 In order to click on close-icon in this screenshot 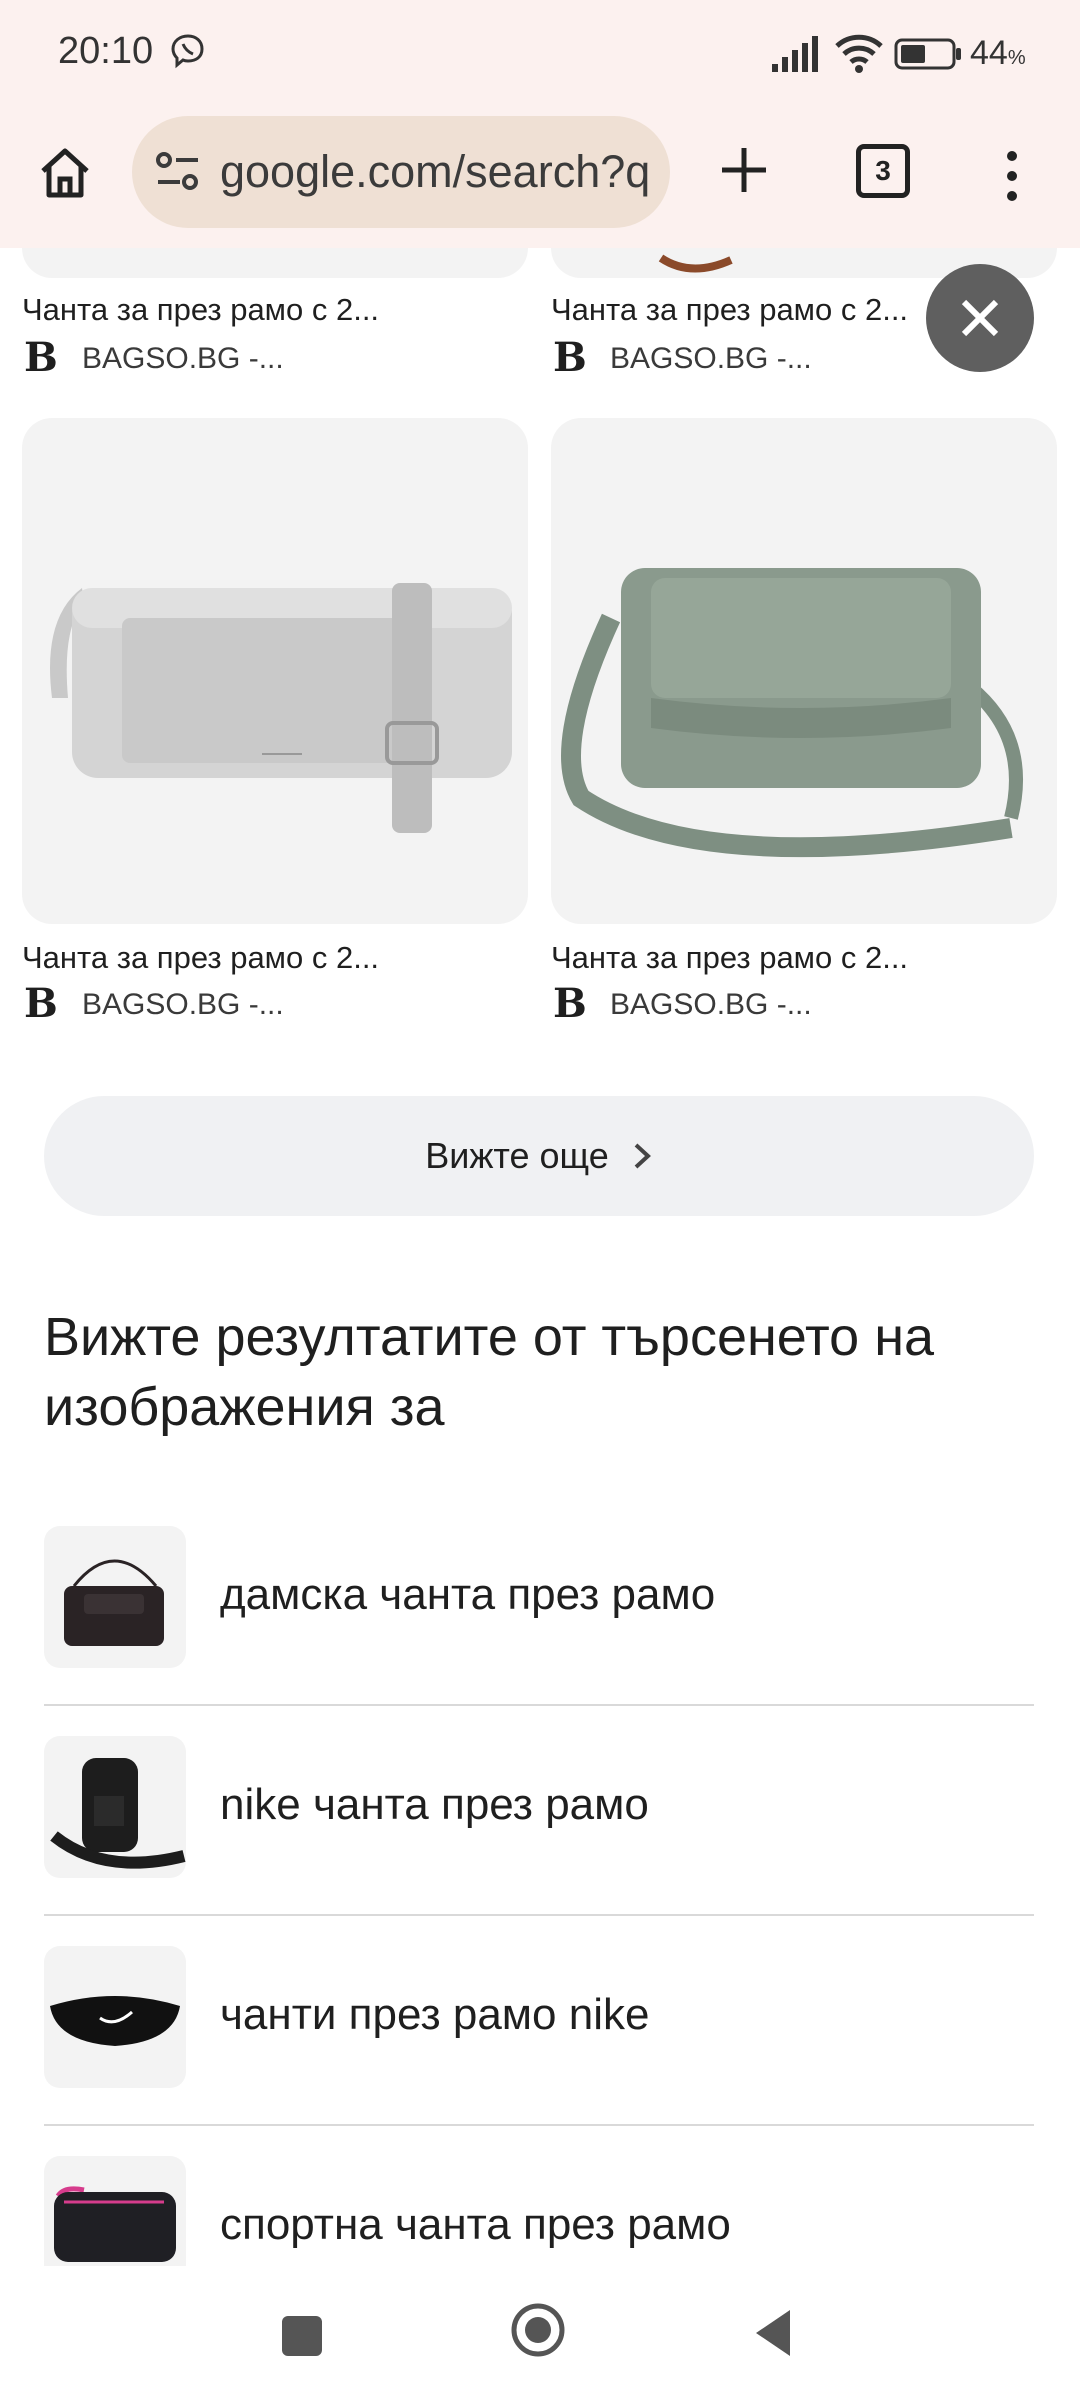, I will do `click(980, 318)`.